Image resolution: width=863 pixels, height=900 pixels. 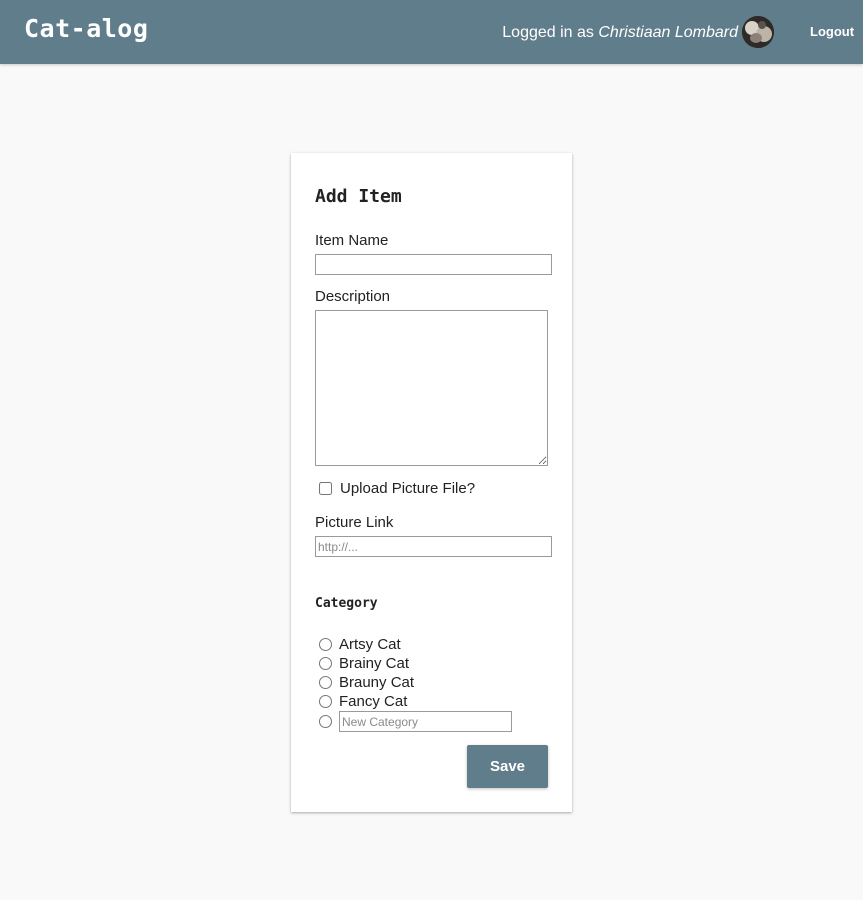 I want to click on category-option-artsy: Artsy Cat, so click(x=360, y=644).